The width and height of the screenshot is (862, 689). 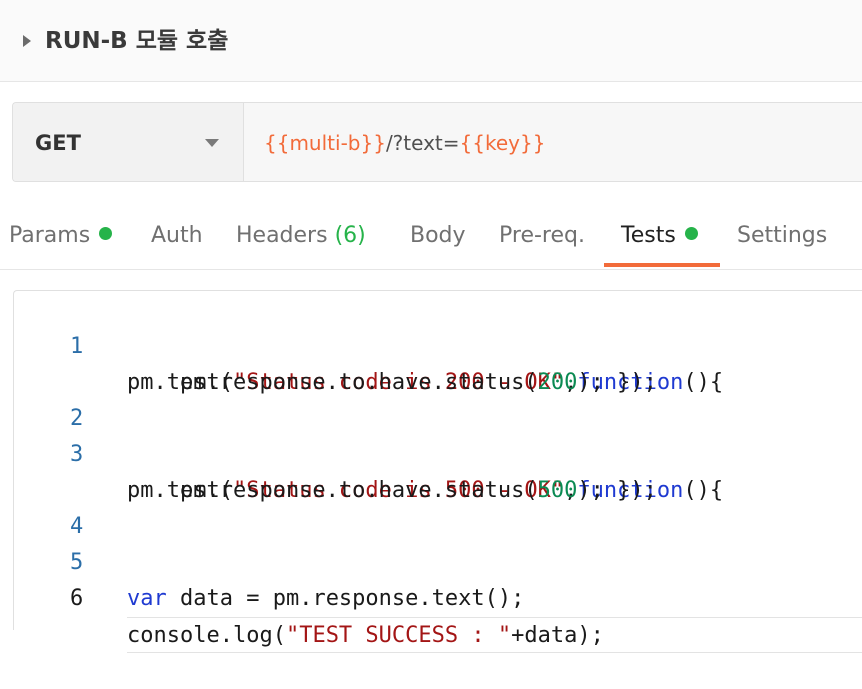 What do you see at coordinates (431, 41) in the screenshot?
I see `request-header: RUN-B 모듈 호출` at bounding box center [431, 41].